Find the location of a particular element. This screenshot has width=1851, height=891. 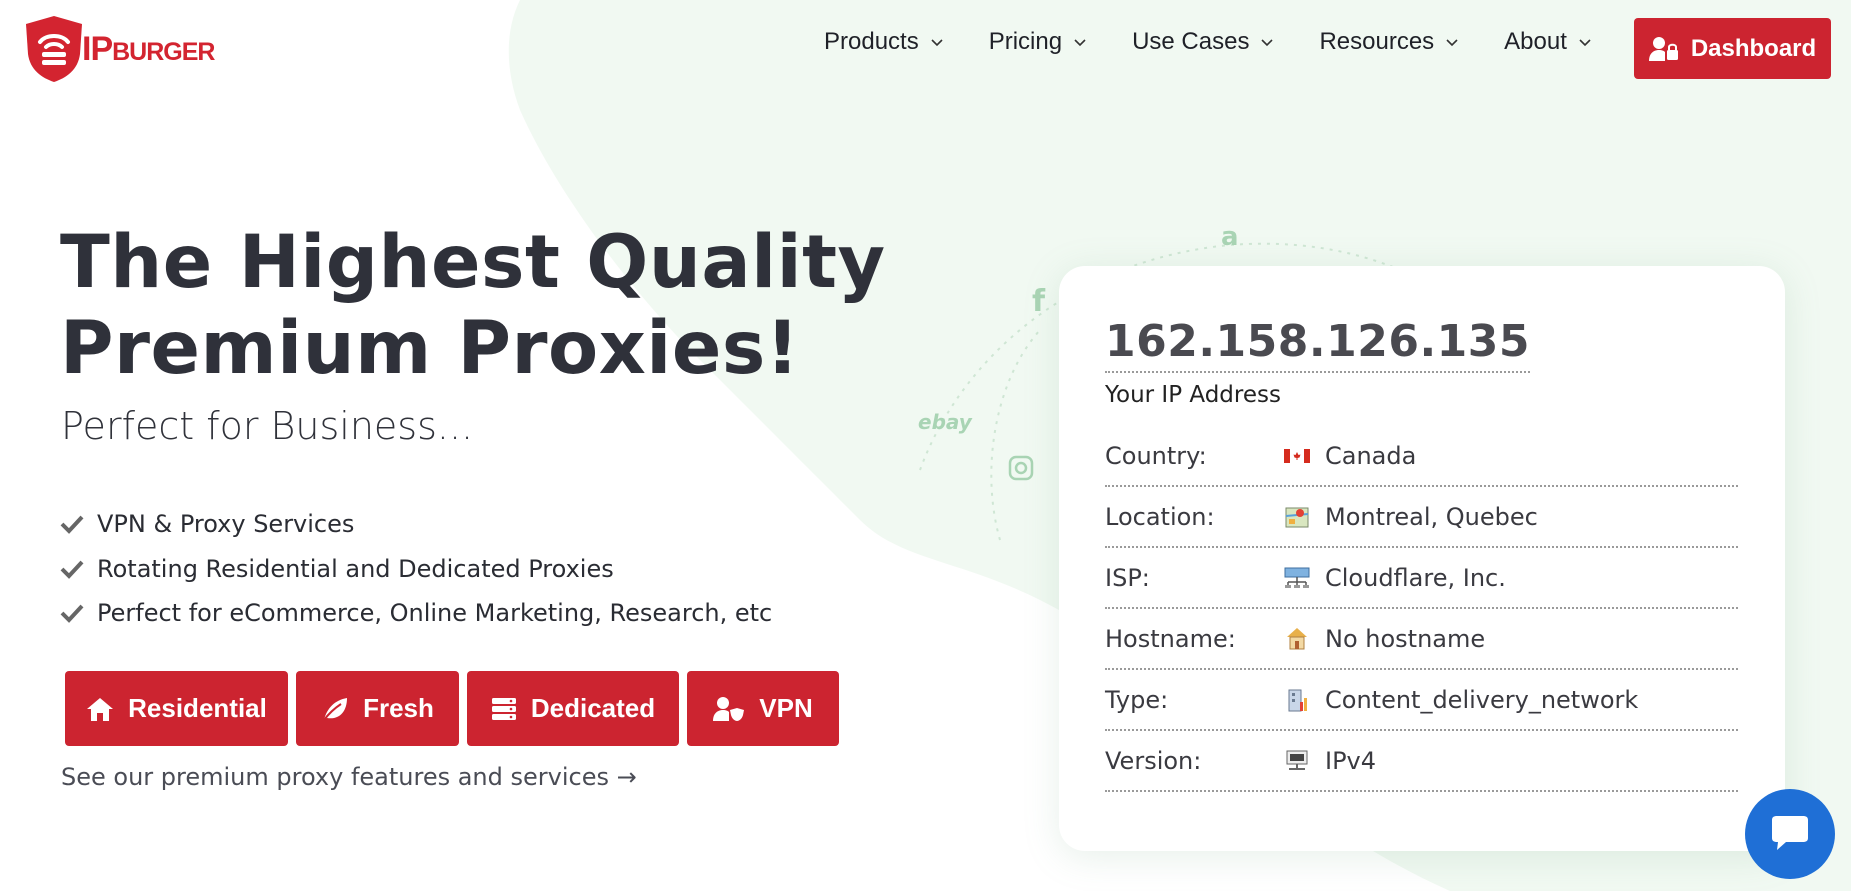

ip-row-label: Hostname: is located at coordinates (1170, 638).